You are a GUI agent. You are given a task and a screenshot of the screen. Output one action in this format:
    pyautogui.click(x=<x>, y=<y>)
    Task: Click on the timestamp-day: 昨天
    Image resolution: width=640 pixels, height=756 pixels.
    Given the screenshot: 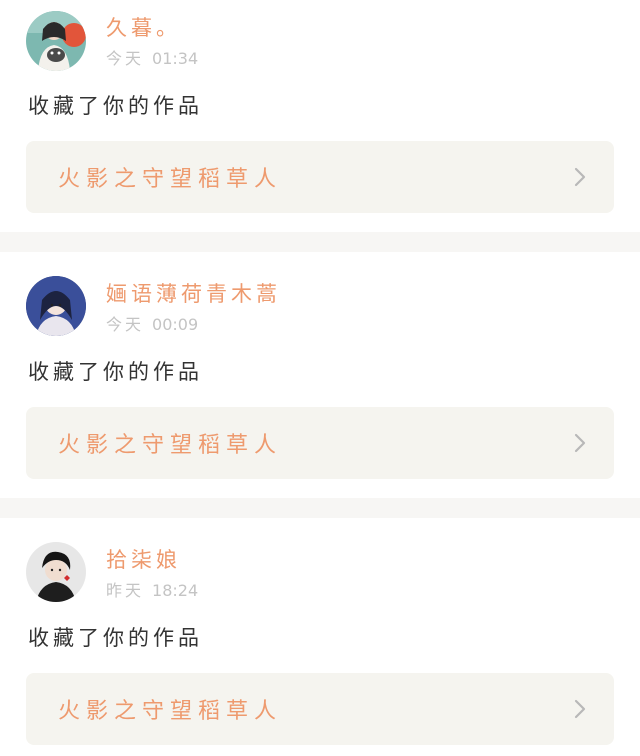 What is the action you would take?
    pyautogui.click(x=125, y=590)
    